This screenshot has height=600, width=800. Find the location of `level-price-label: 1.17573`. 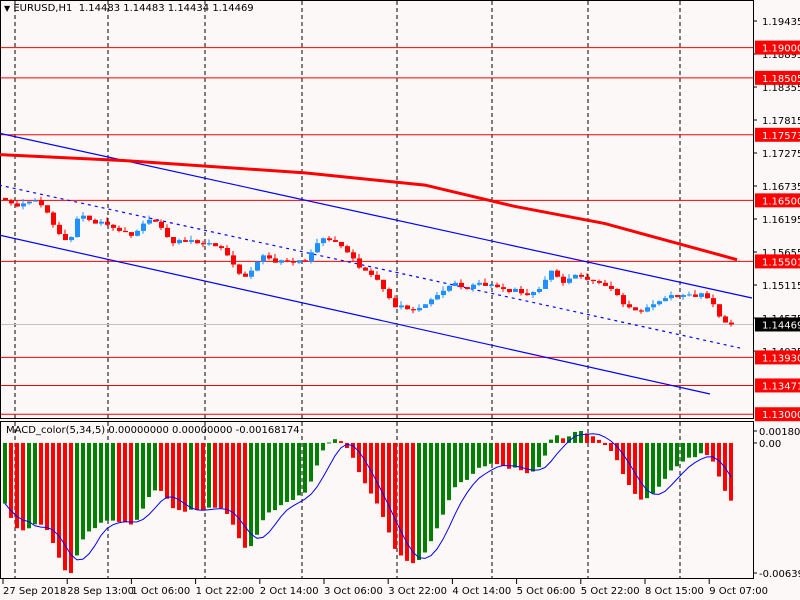

level-price-label: 1.17573 is located at coordinates (781, 136).